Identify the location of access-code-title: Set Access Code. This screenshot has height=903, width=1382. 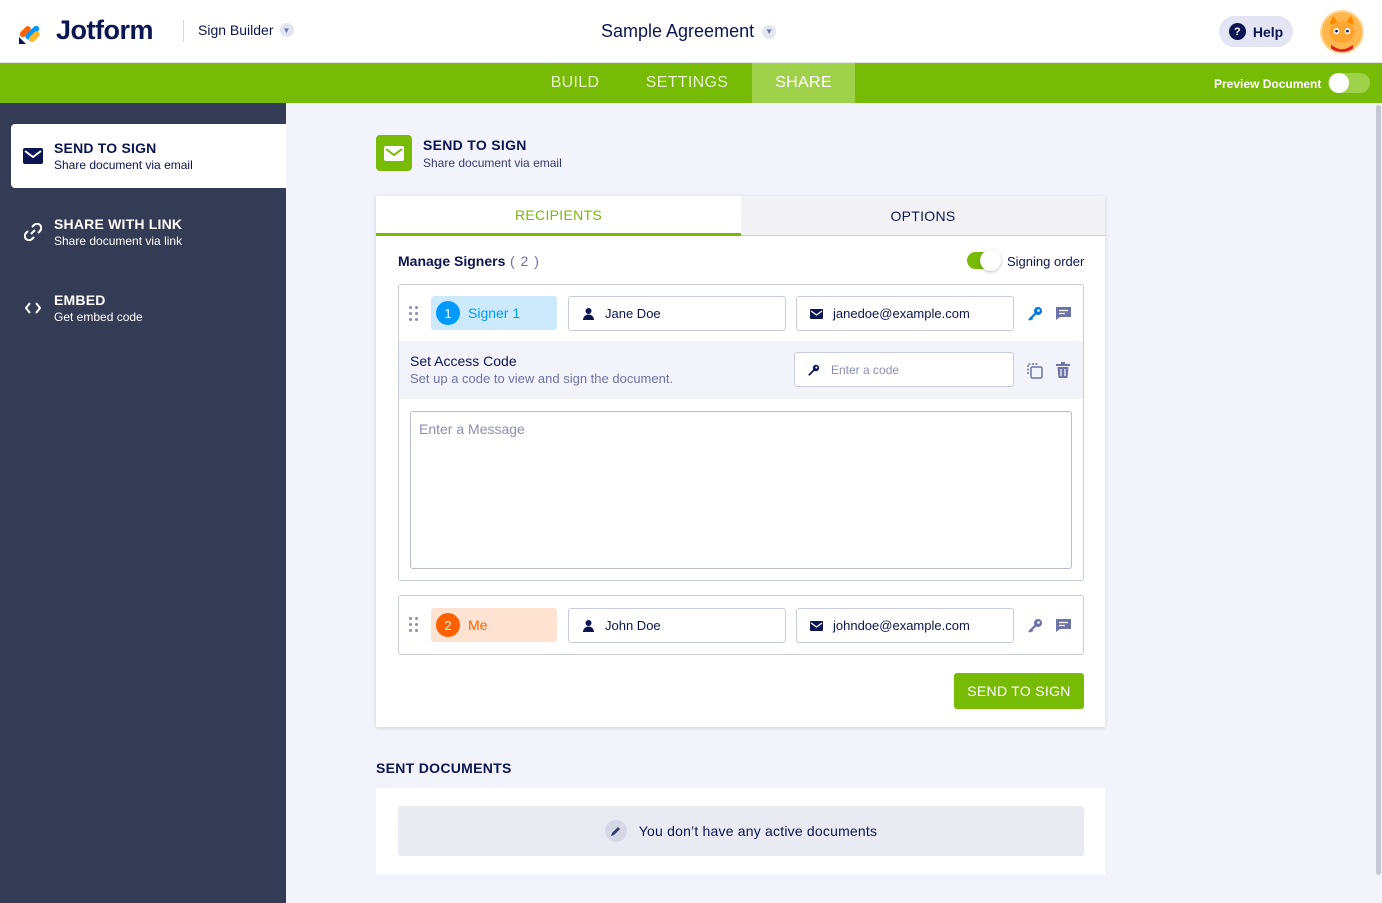
(463, 361).